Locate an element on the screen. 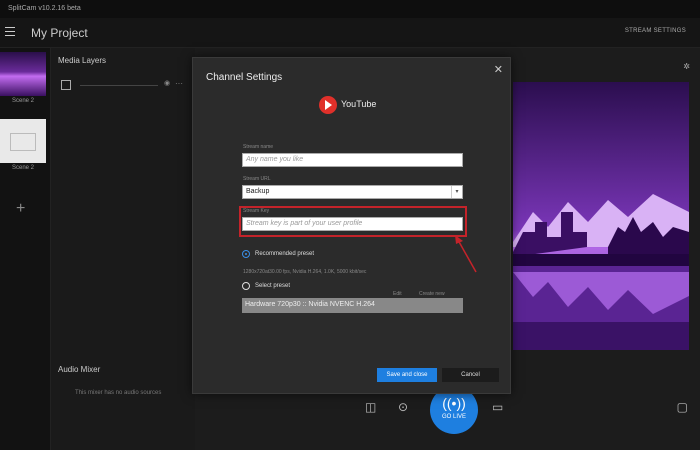  go-live-label: GO LIVE is located at coordinates (453, 417).